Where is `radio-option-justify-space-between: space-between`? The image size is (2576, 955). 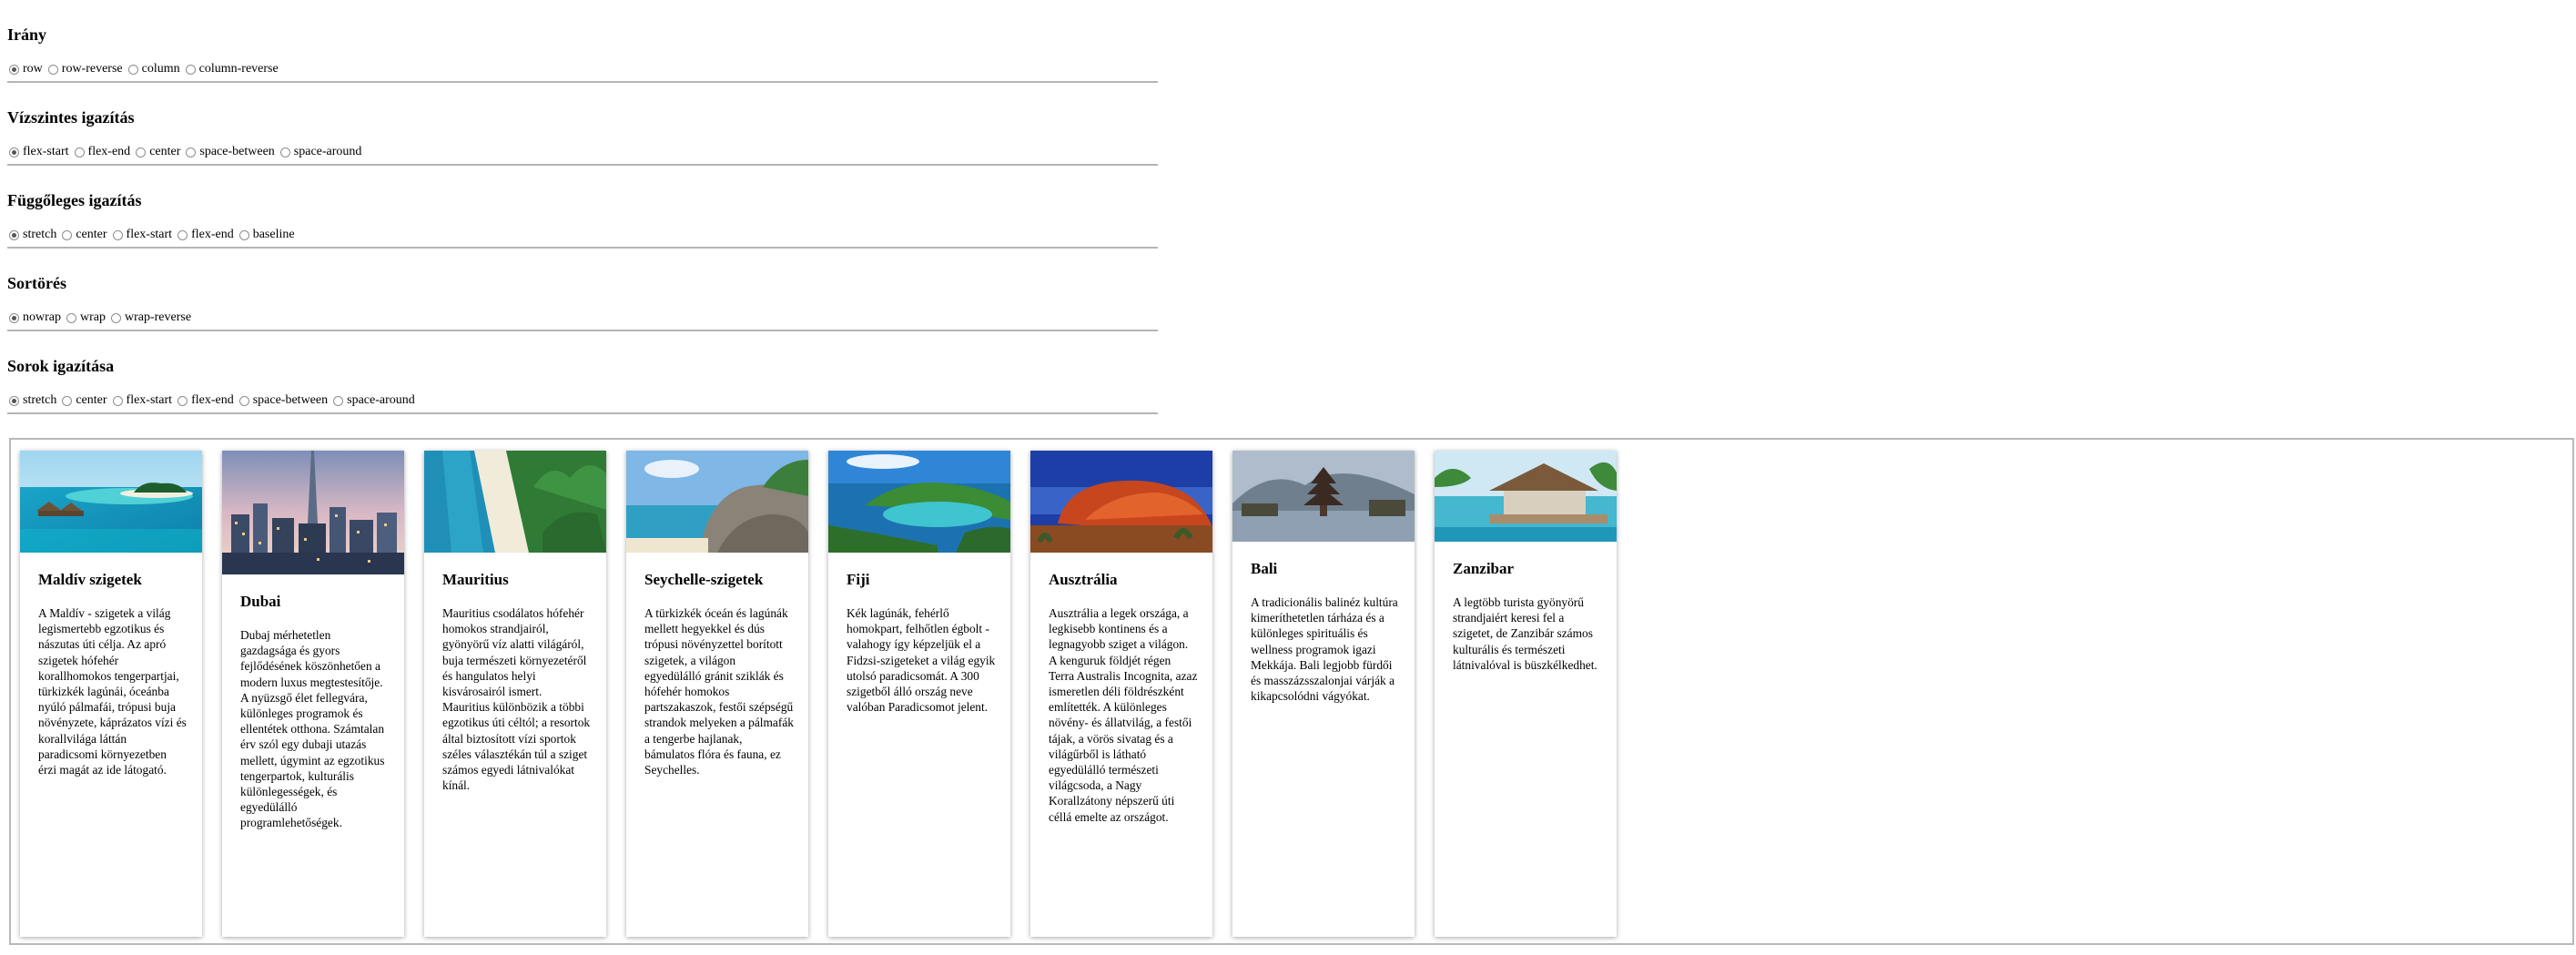
radio-option-justify-space-between: space-between is located at coordinates (230, 152).